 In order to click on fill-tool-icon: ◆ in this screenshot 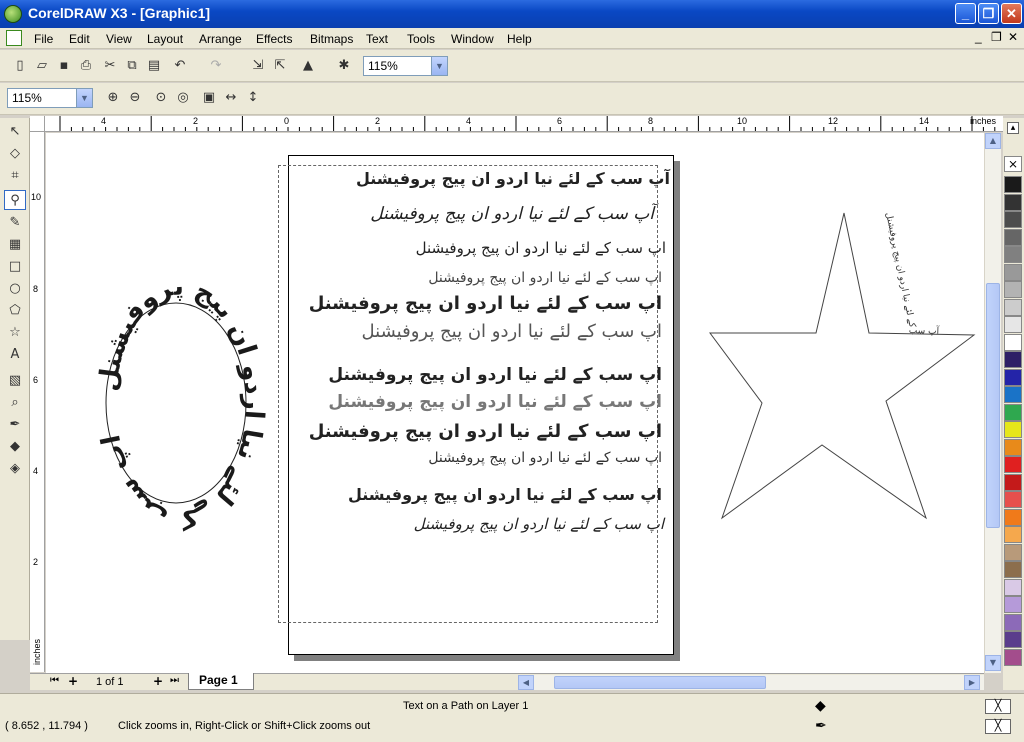, I will do `click(15, 447)`.